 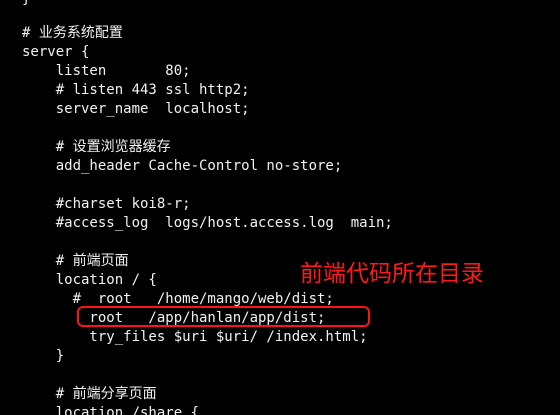 What do you see at coordinates (223, 316) in the screenshot?
I see `highlight-box` at bounding box center [223, 316].